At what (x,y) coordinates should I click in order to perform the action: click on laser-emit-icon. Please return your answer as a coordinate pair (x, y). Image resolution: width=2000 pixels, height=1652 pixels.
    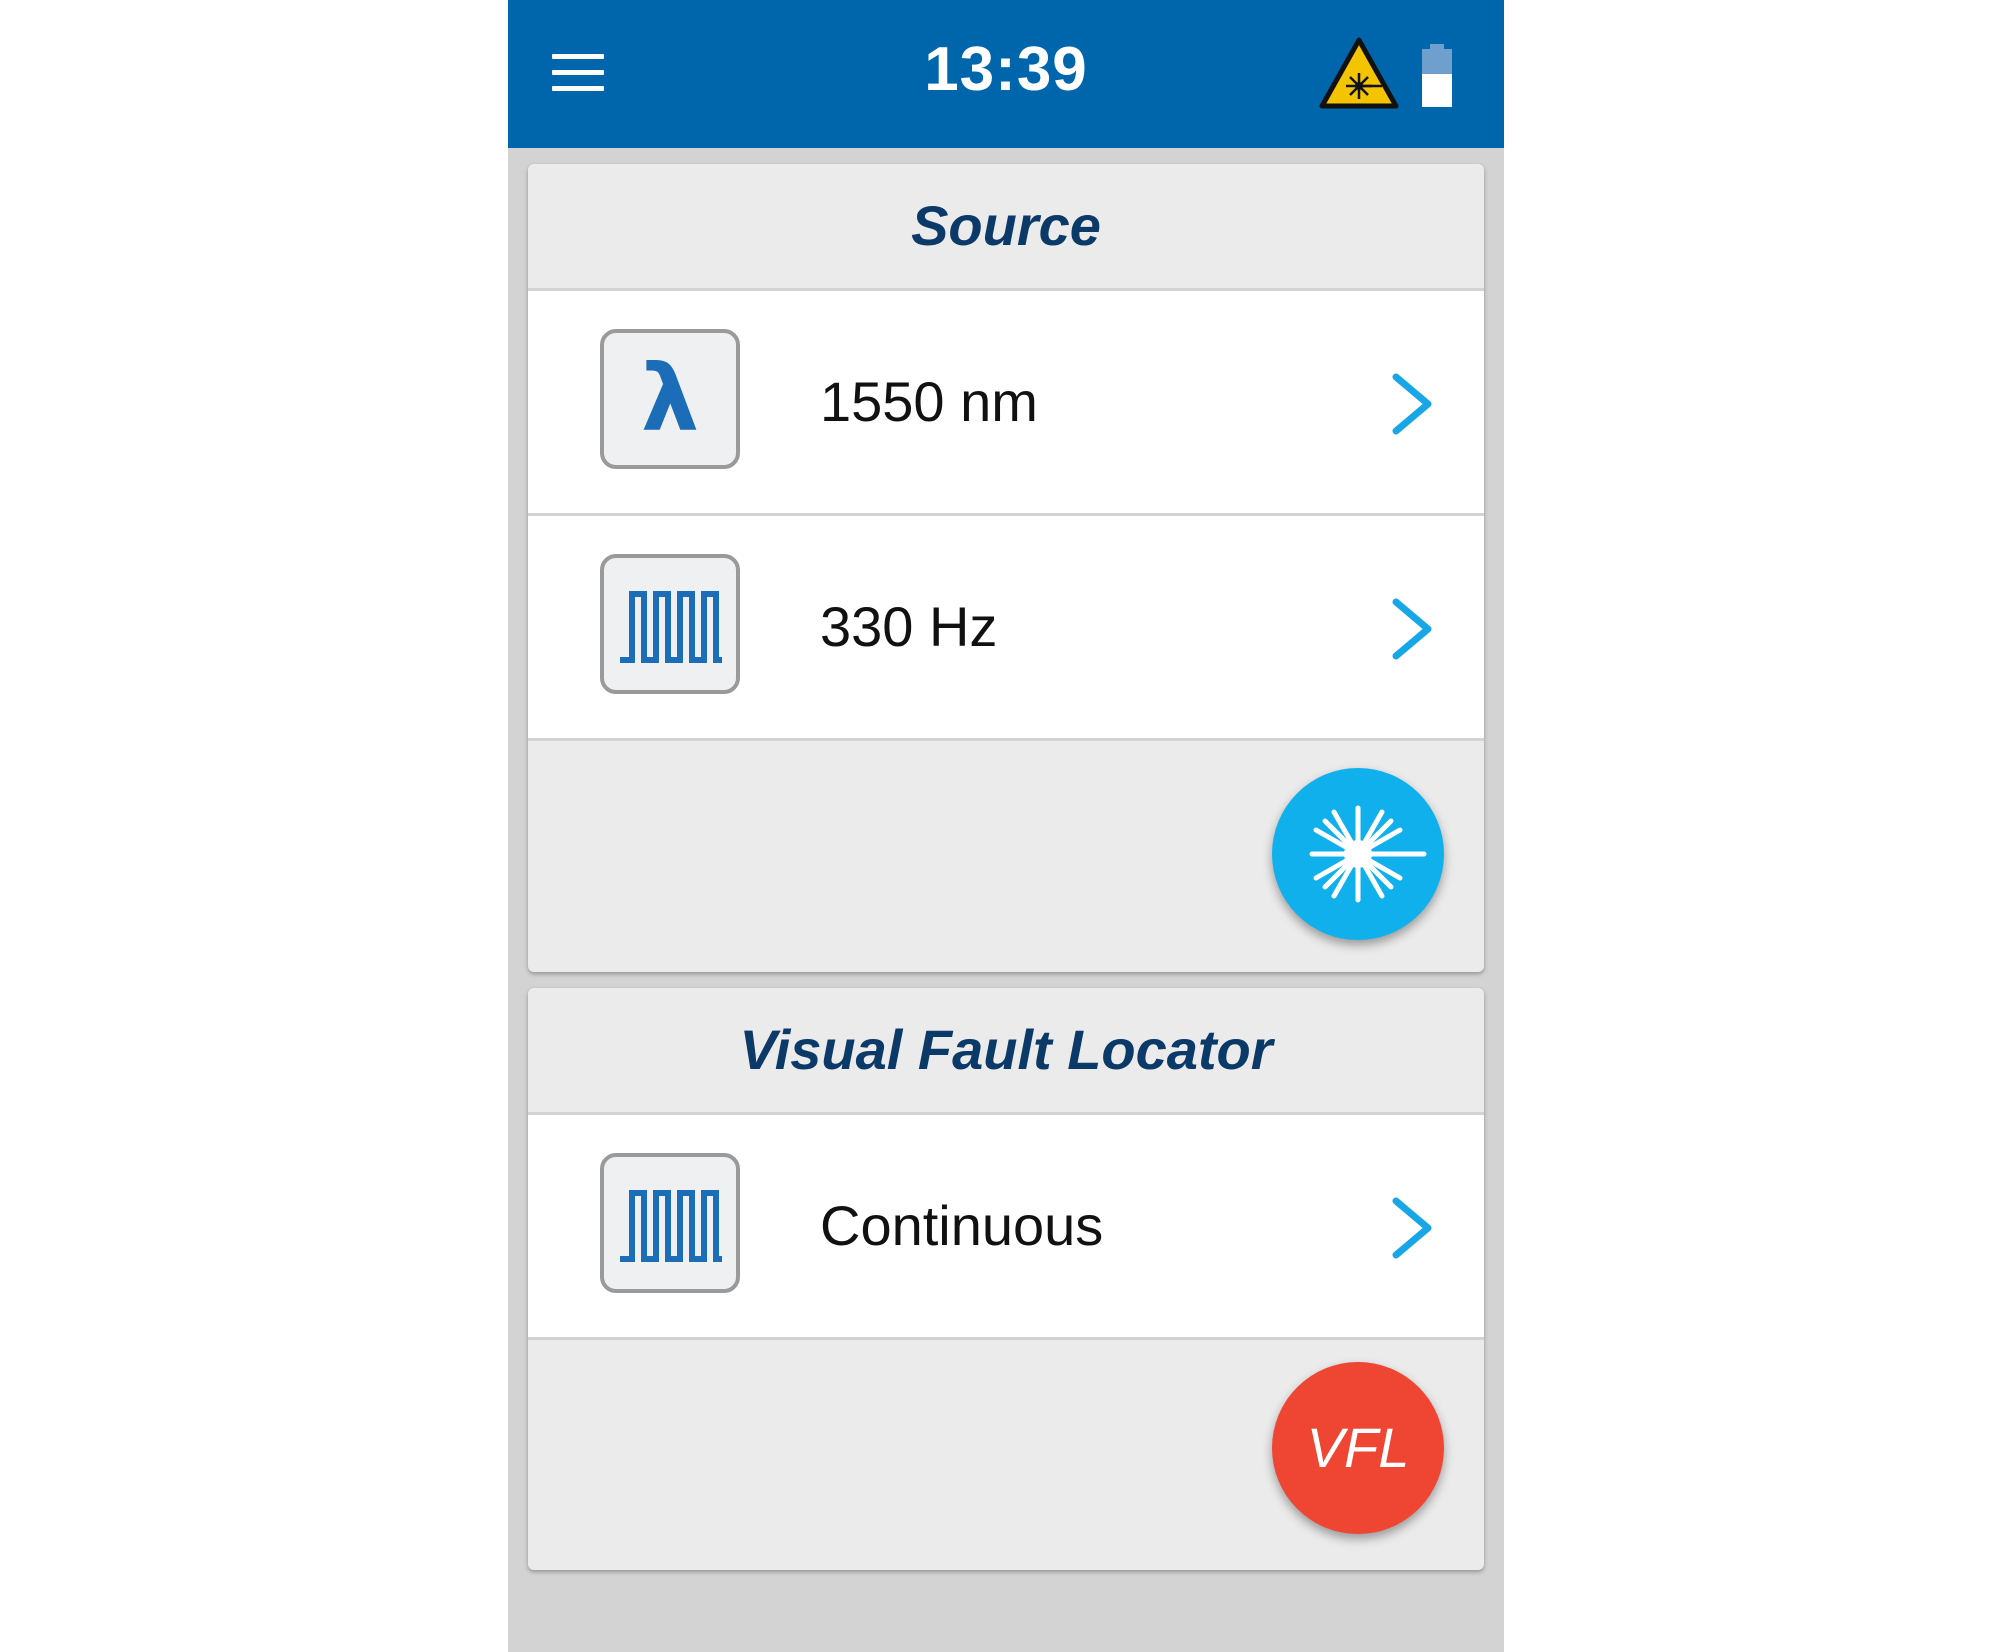
    Looking at the image, I should click on (1368, 854).